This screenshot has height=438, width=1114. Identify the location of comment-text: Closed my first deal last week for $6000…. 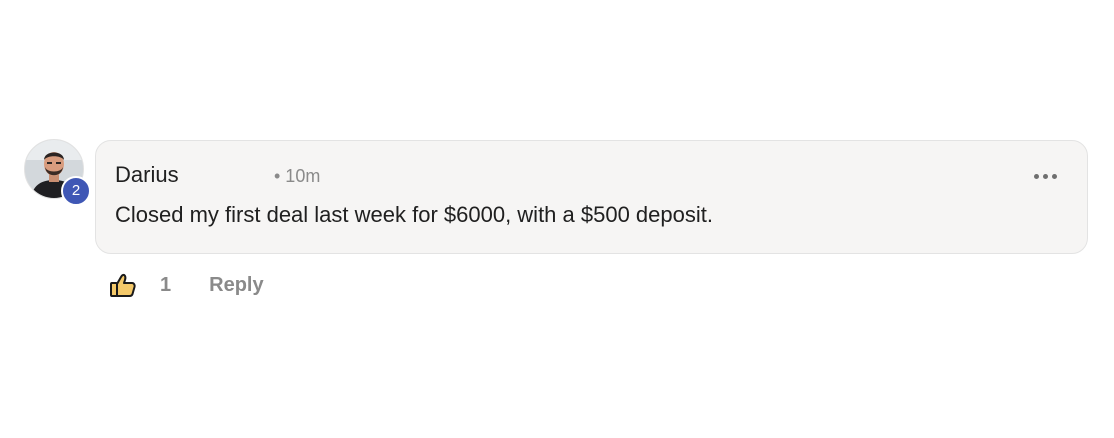
(414, 214).